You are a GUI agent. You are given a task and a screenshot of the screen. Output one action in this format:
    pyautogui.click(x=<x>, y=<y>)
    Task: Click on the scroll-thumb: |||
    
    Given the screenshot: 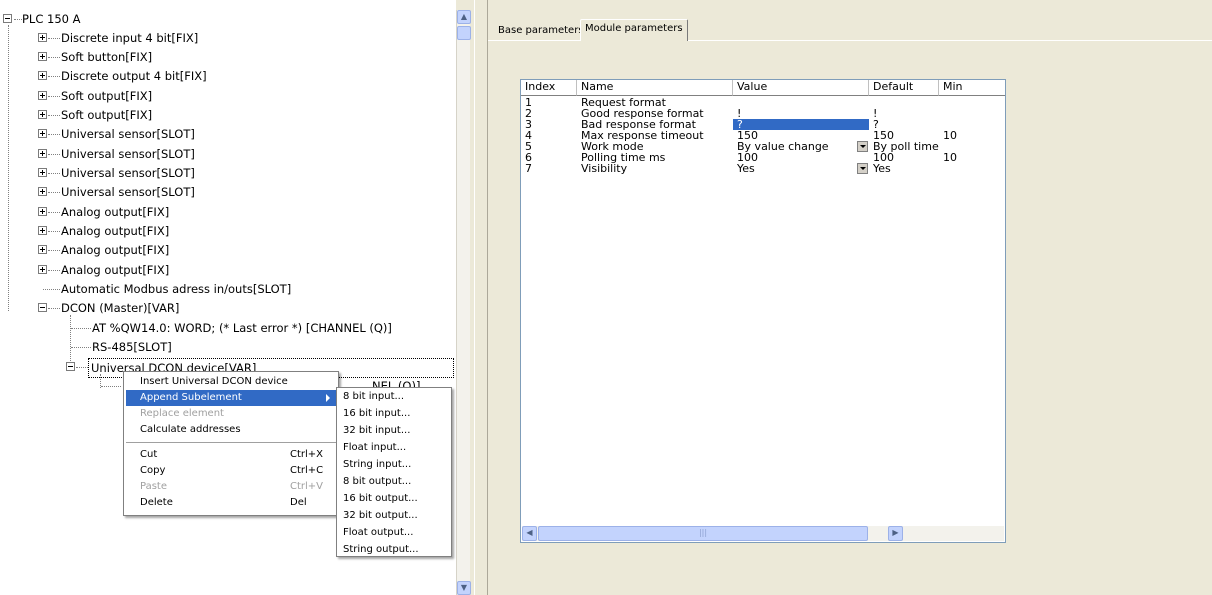 What is the action you would take?
    pyautogui.click(x=703, y=533)
    